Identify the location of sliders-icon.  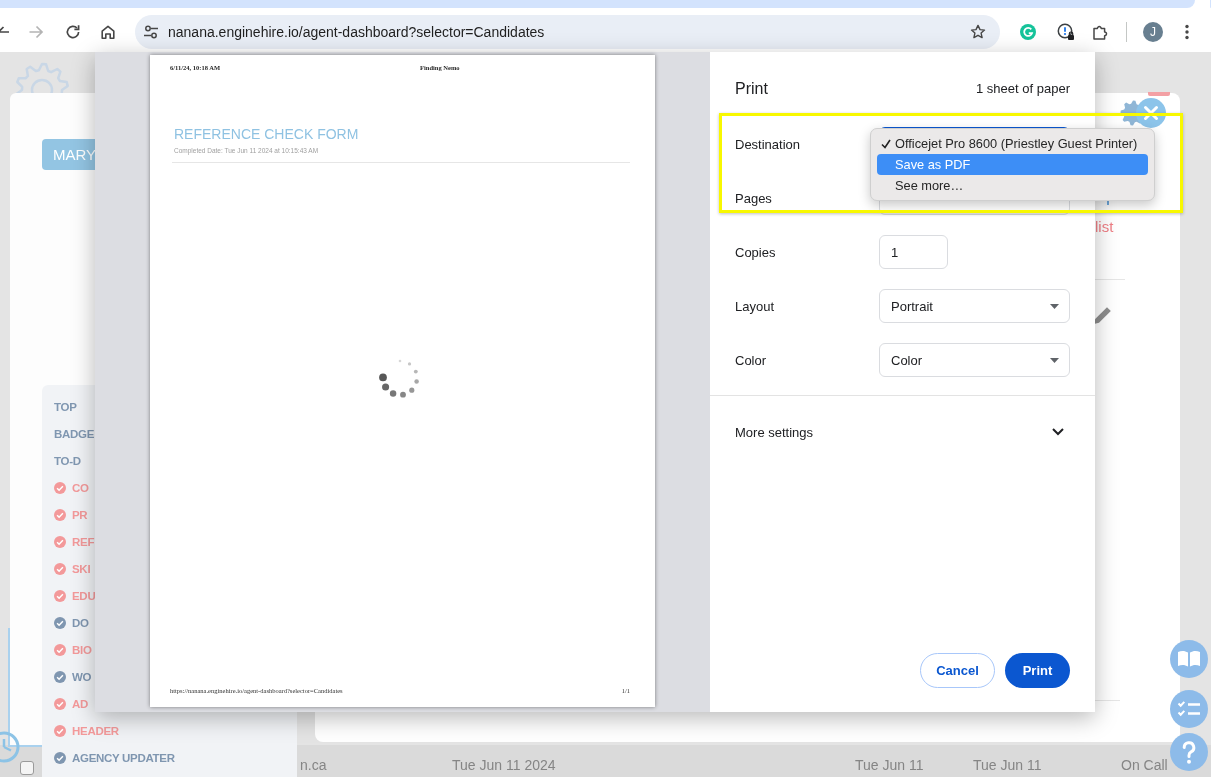
(151, 31).